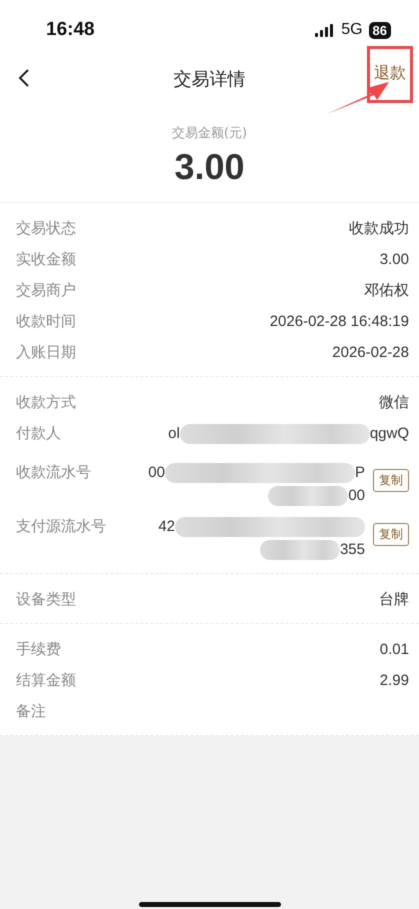  Describe the element at coordinates (38, 433) in the screenshot. I see `field-label: 付款人` at that location.